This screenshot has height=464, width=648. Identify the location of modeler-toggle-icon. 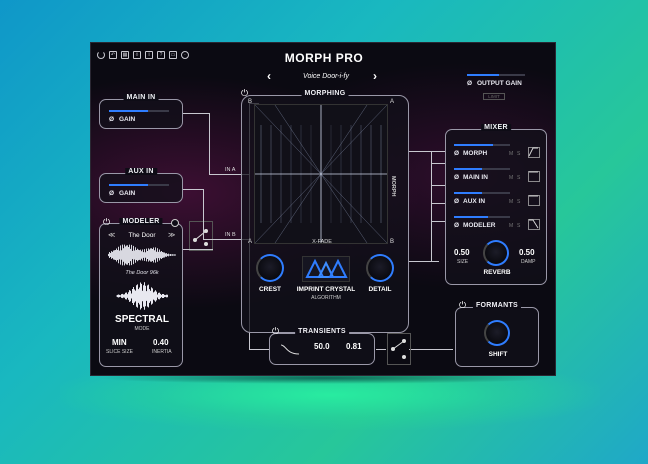
(175, 223).